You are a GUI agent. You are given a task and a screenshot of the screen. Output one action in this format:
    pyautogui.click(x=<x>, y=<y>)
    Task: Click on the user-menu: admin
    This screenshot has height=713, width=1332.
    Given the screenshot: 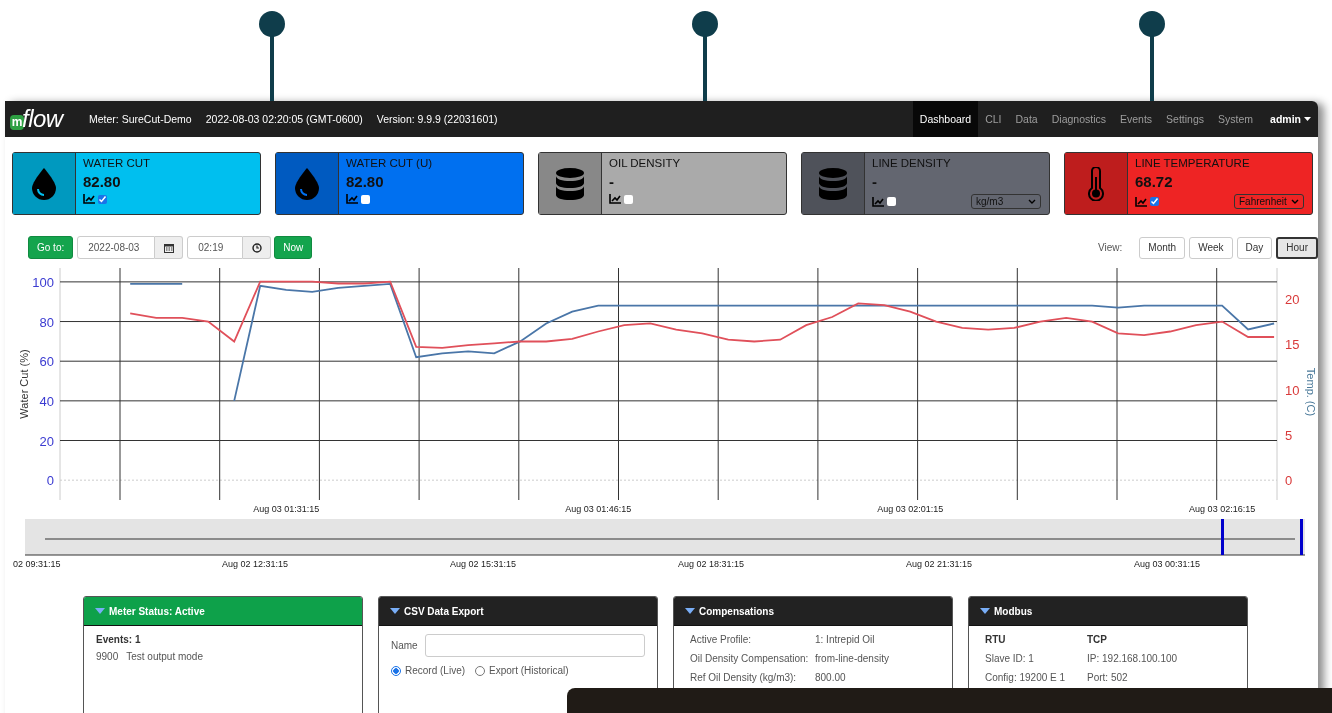 What is the action you would take?
    pyautogui.click(x=1289, y=119)
    